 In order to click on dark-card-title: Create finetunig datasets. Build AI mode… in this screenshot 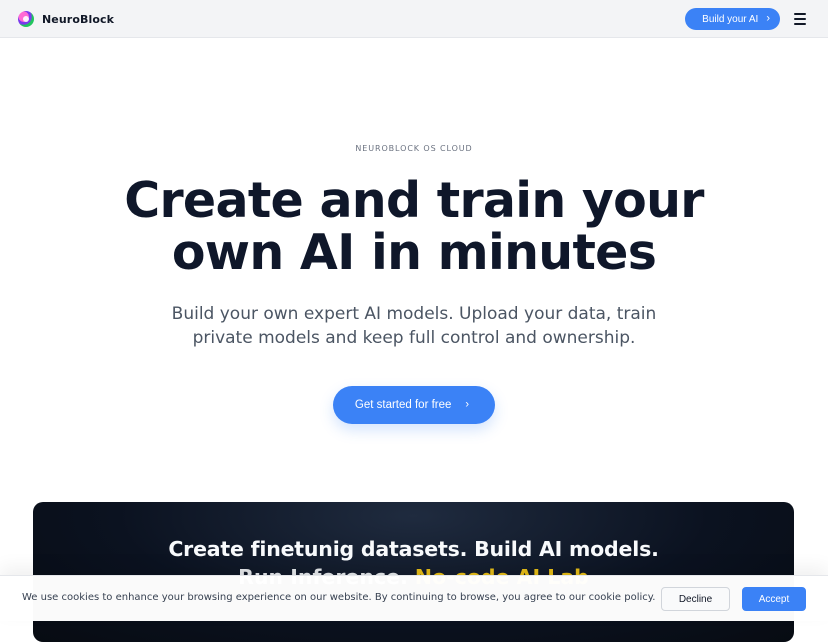, I will do `click(413, 549)`.